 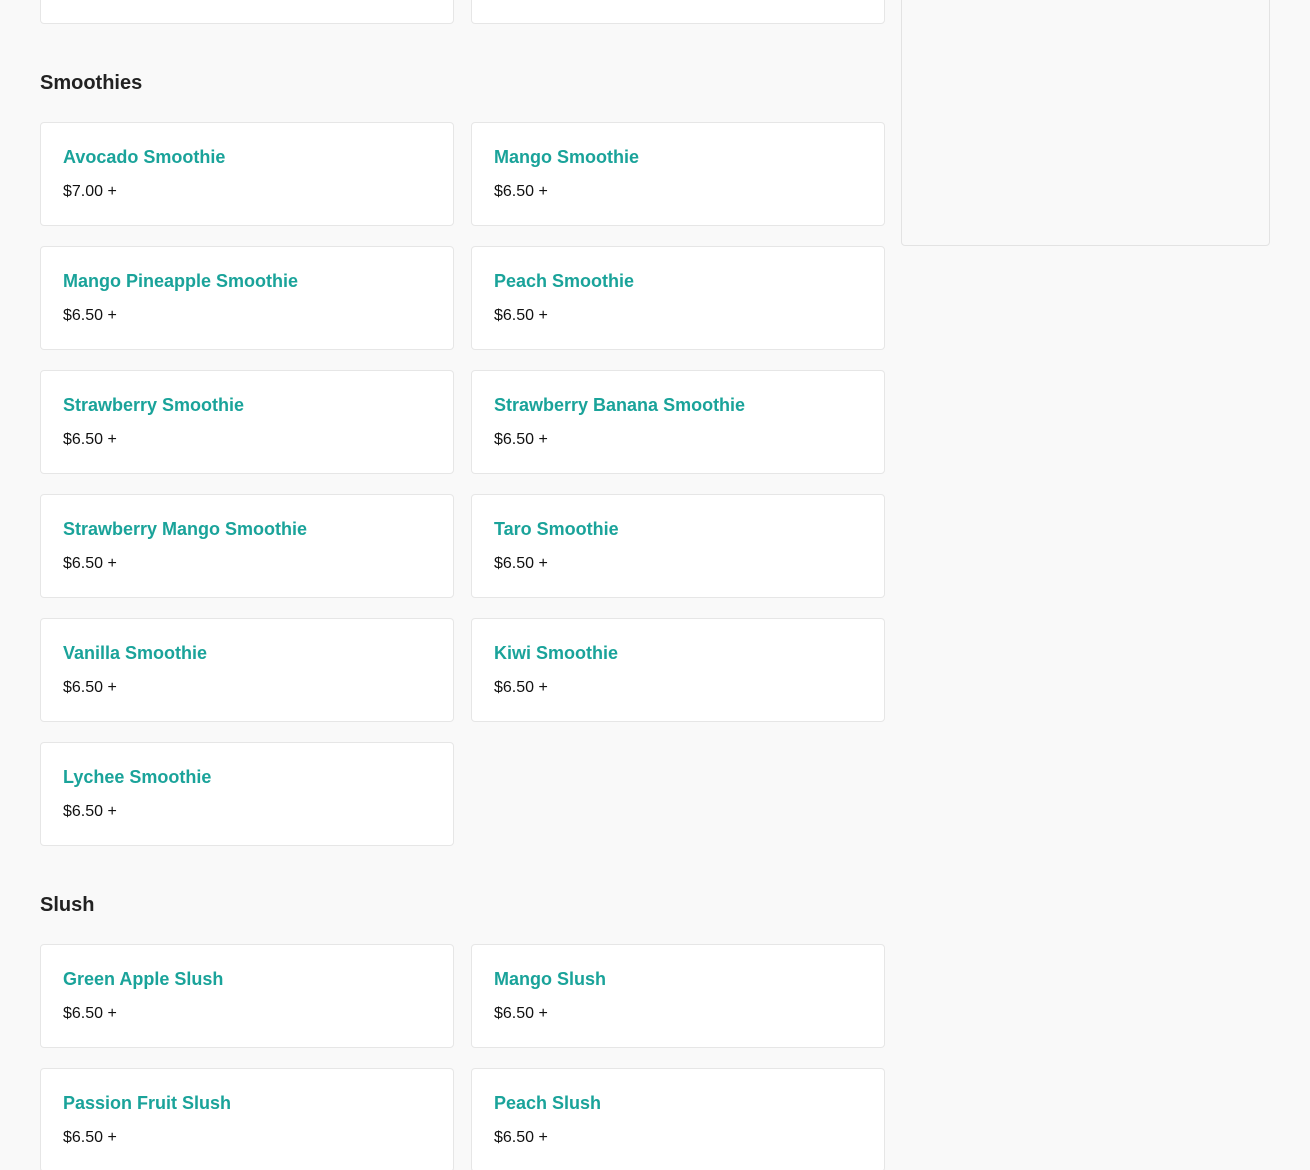 I want to click on menu-item-name: Passion Fruit Slush, so click(x=147, y=1103).